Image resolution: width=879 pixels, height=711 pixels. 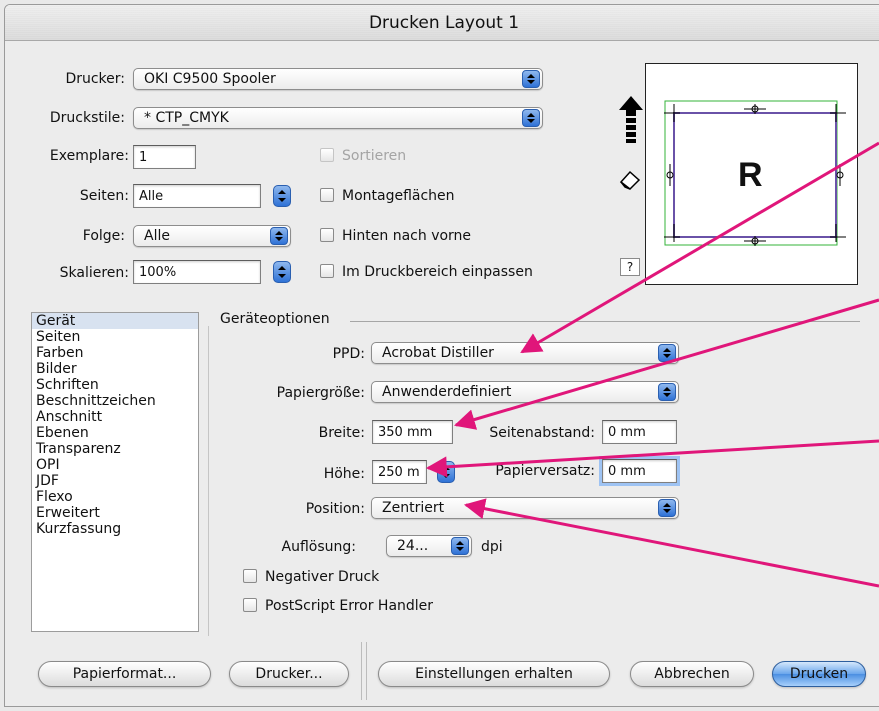 What do you see at coordinates (631, 125) in the screenshot?
I see `orientation-up-arrow-icon` at bounding box center [631, 125].